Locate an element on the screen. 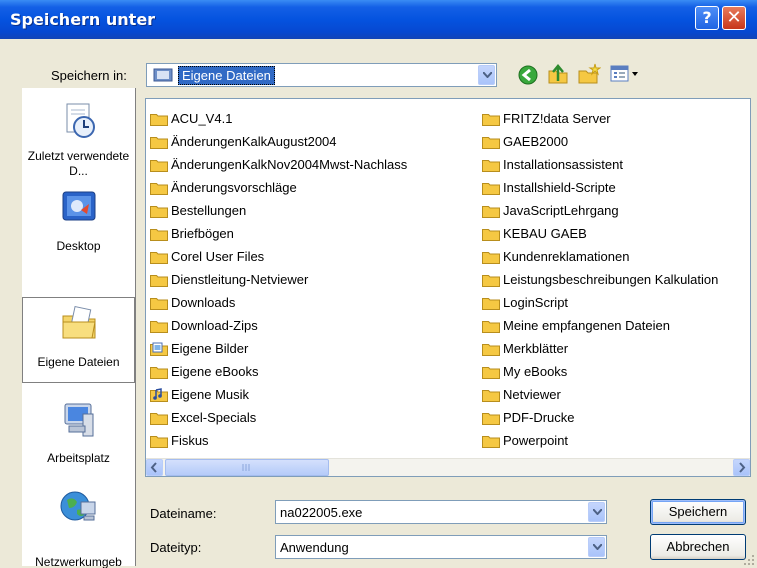  list-item: Änderungsvorschläge is located at coordinates (278, 187).